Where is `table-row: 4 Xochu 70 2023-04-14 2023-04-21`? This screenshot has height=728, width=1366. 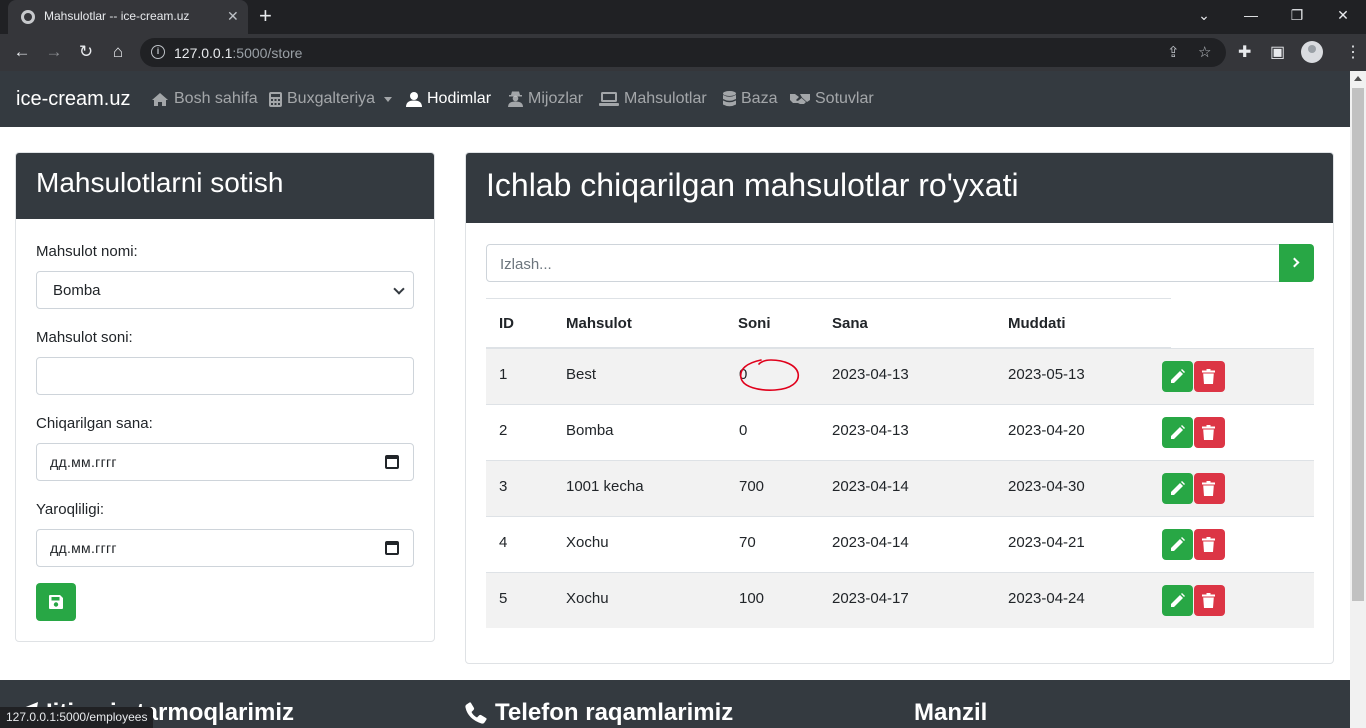 table-row: 4 Xochu 70 2023-04-14 2023-04-21 is located at coordinates (900, 544).